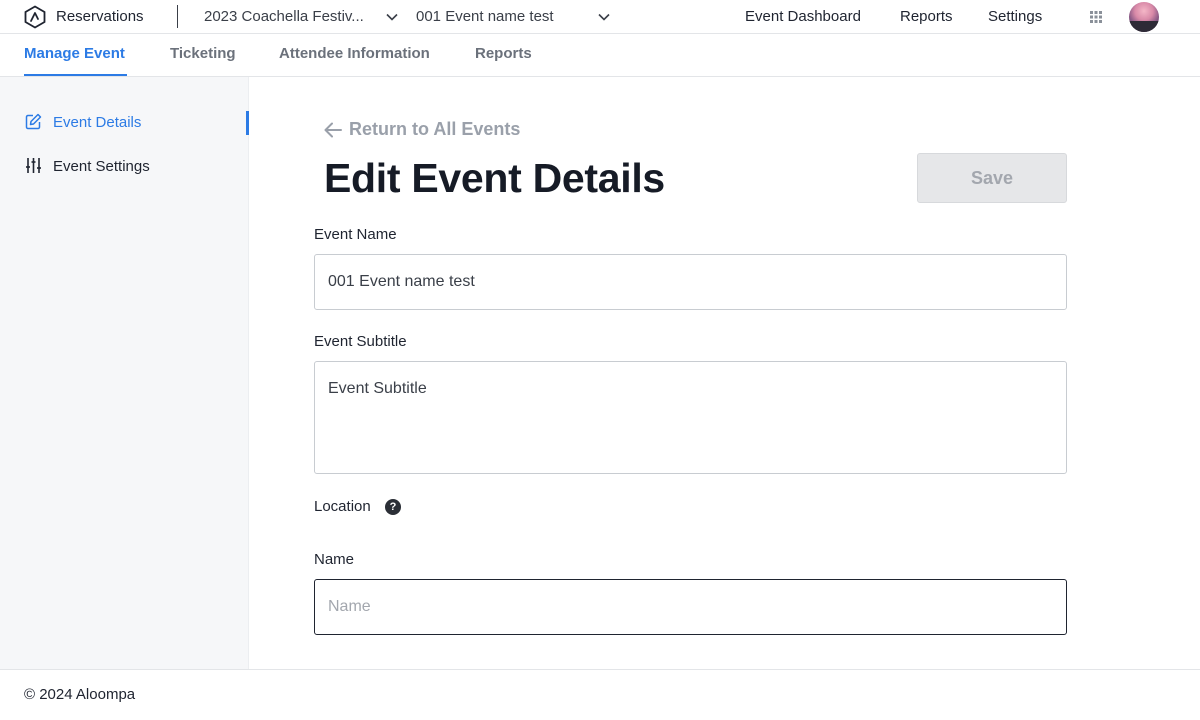 The width and height of the screenshot is (1200, 720). Describe the element at coordinates (342, 506) in the screenshot. I see `location-section-label: Location` at that location.